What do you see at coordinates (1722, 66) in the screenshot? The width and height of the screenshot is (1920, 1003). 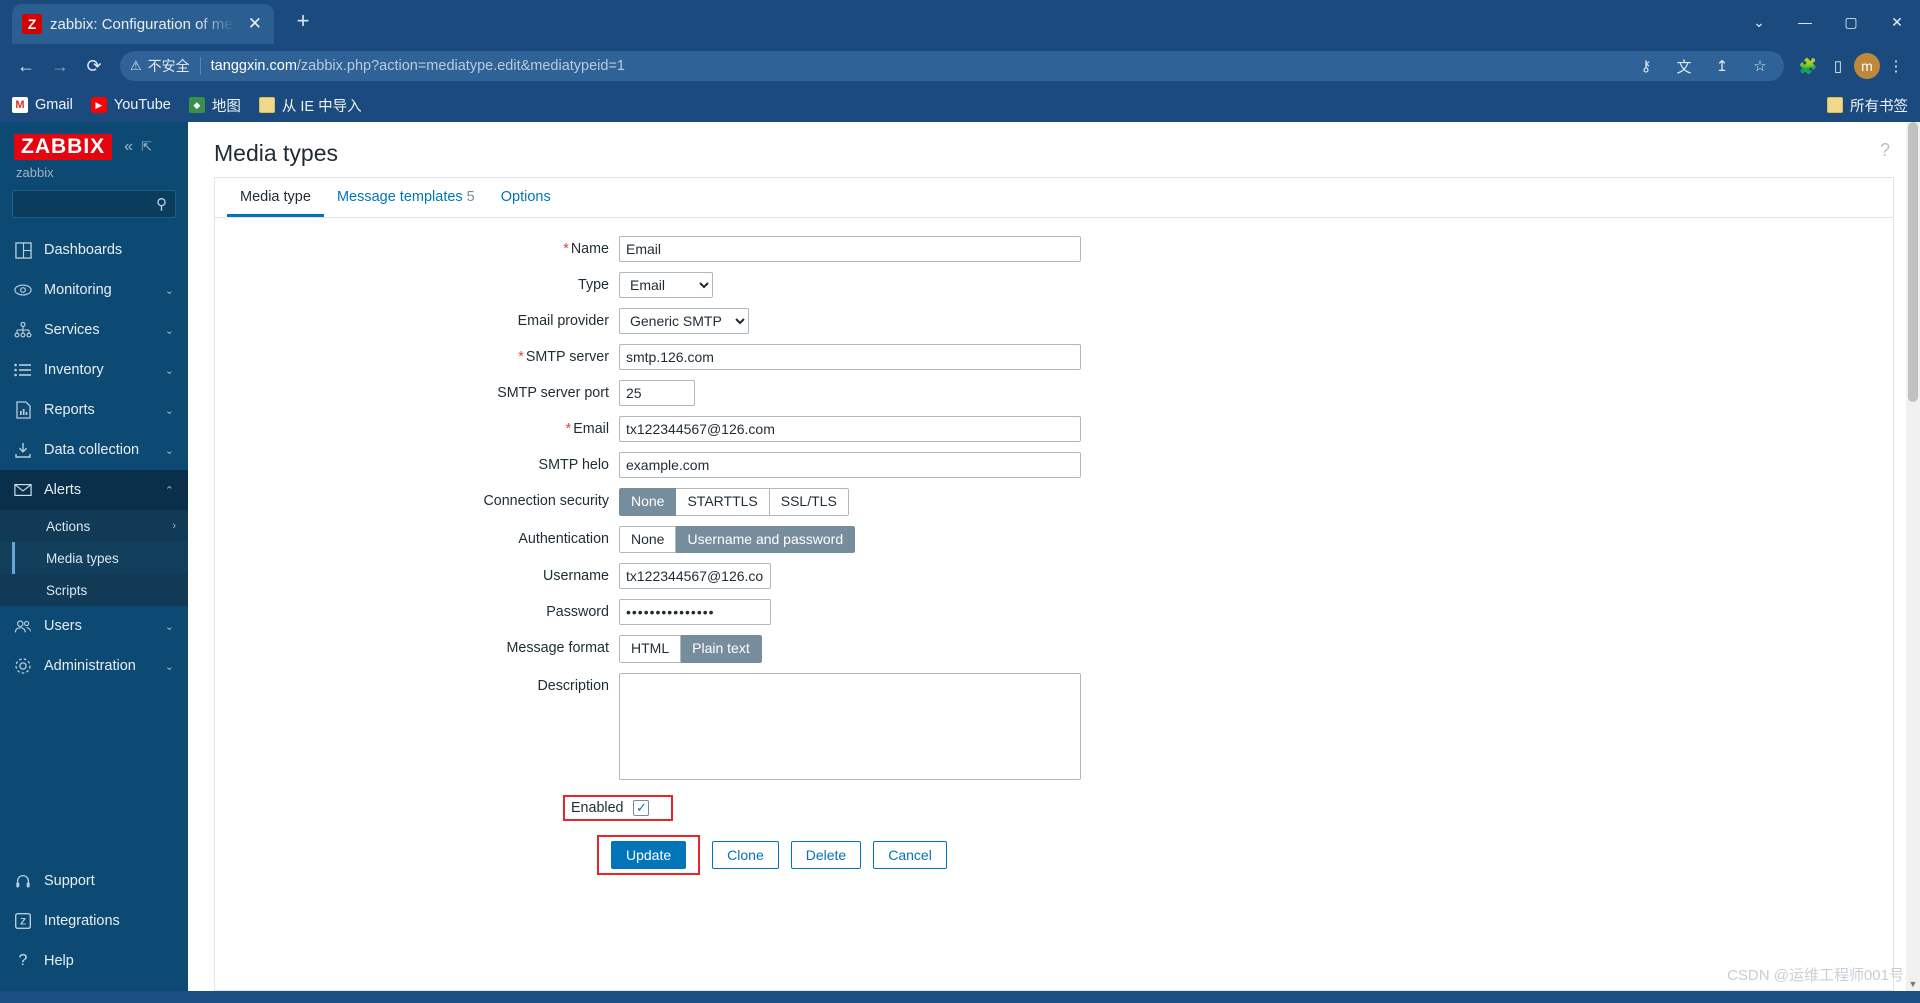 I see `share-icon: ↥` at bounding box center [1722, 66].